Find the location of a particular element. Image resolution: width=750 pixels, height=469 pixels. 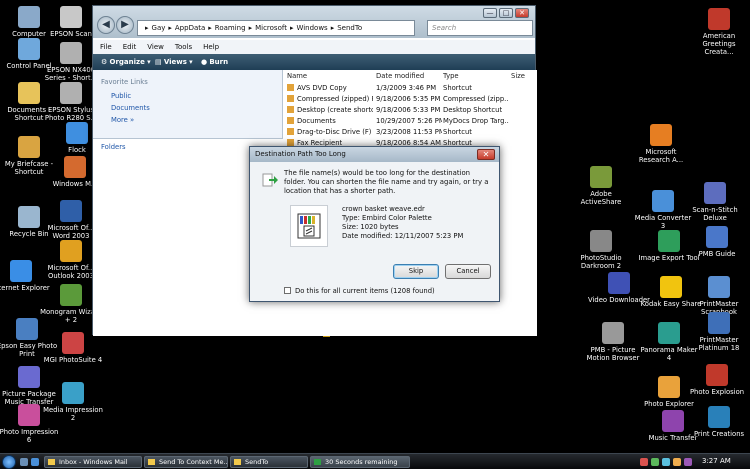

cancel-button: Cancel is located at coordinates (468, 271).